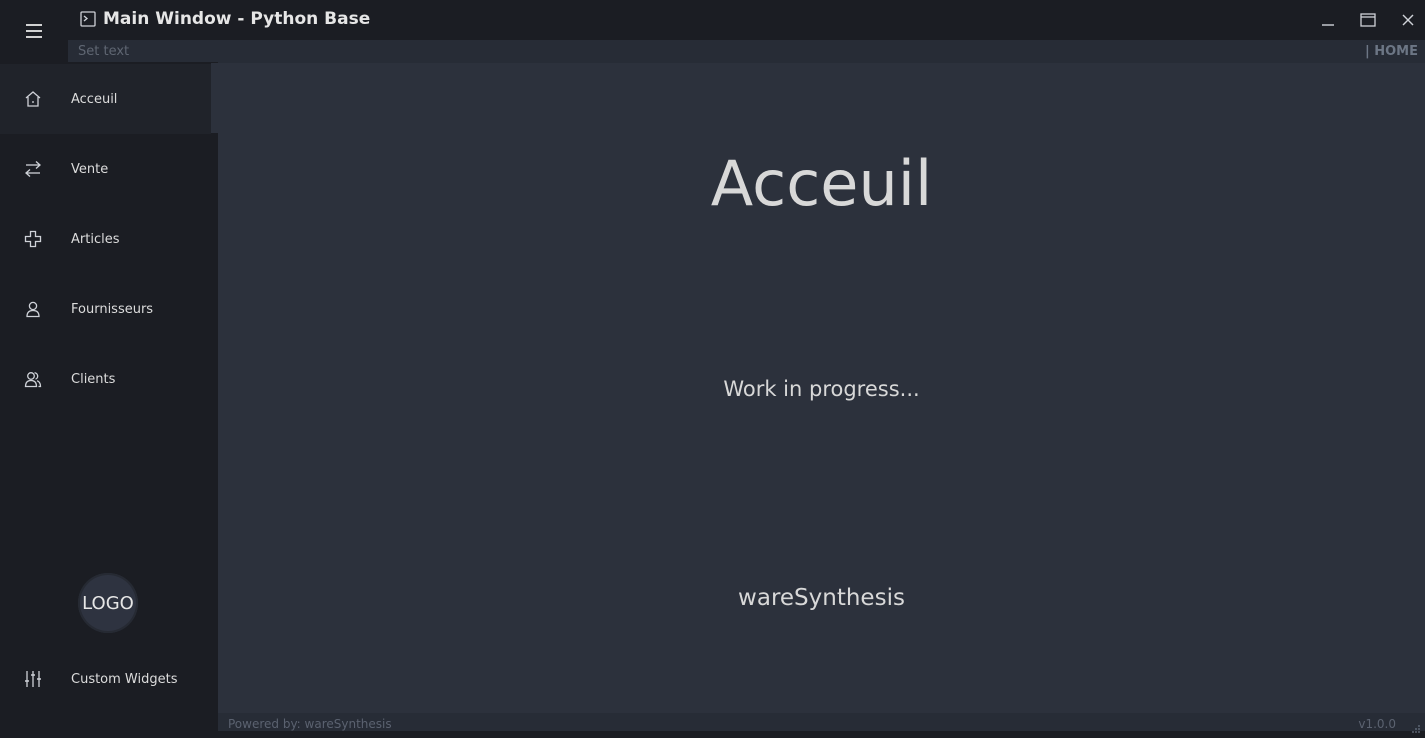 The width and height of the screenshot is (1425, 738). Describe the element at coordinates (93, 379) in the screenshot. I see `sidebar-item-label: Clients` at that location.